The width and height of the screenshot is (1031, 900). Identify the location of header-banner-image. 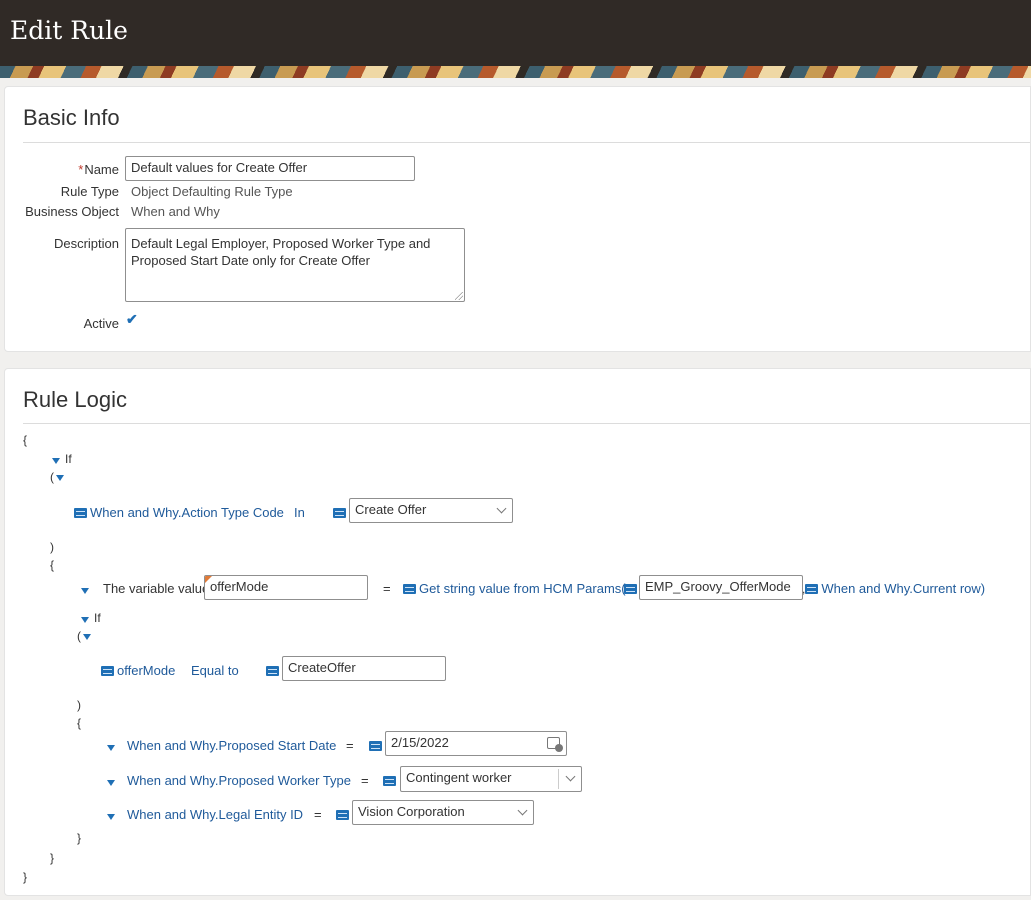
(515, 72).